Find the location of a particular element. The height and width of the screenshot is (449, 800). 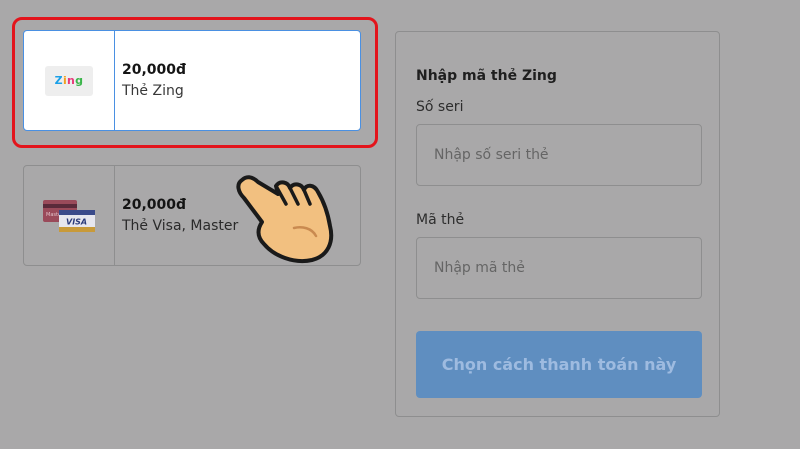

zing-logo-letter: n is located at coordinates (71, 80).